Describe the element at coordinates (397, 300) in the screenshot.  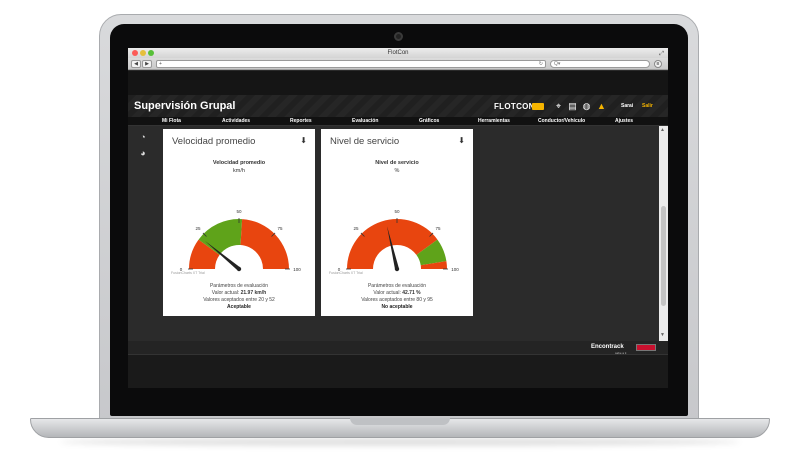
I see `accepted-range: Valores aceptados entre 80 y 95` at that location.